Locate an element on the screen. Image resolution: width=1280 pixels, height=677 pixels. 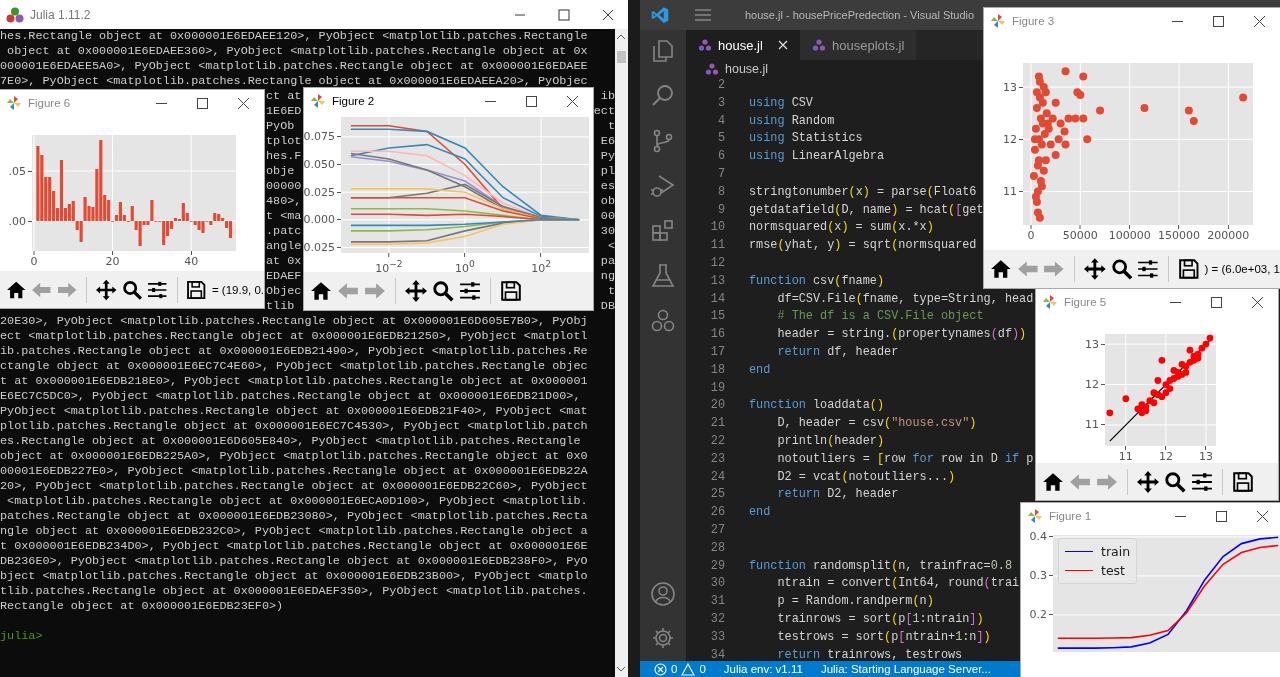
line-number: 20 is located at coordinates (717, 406).